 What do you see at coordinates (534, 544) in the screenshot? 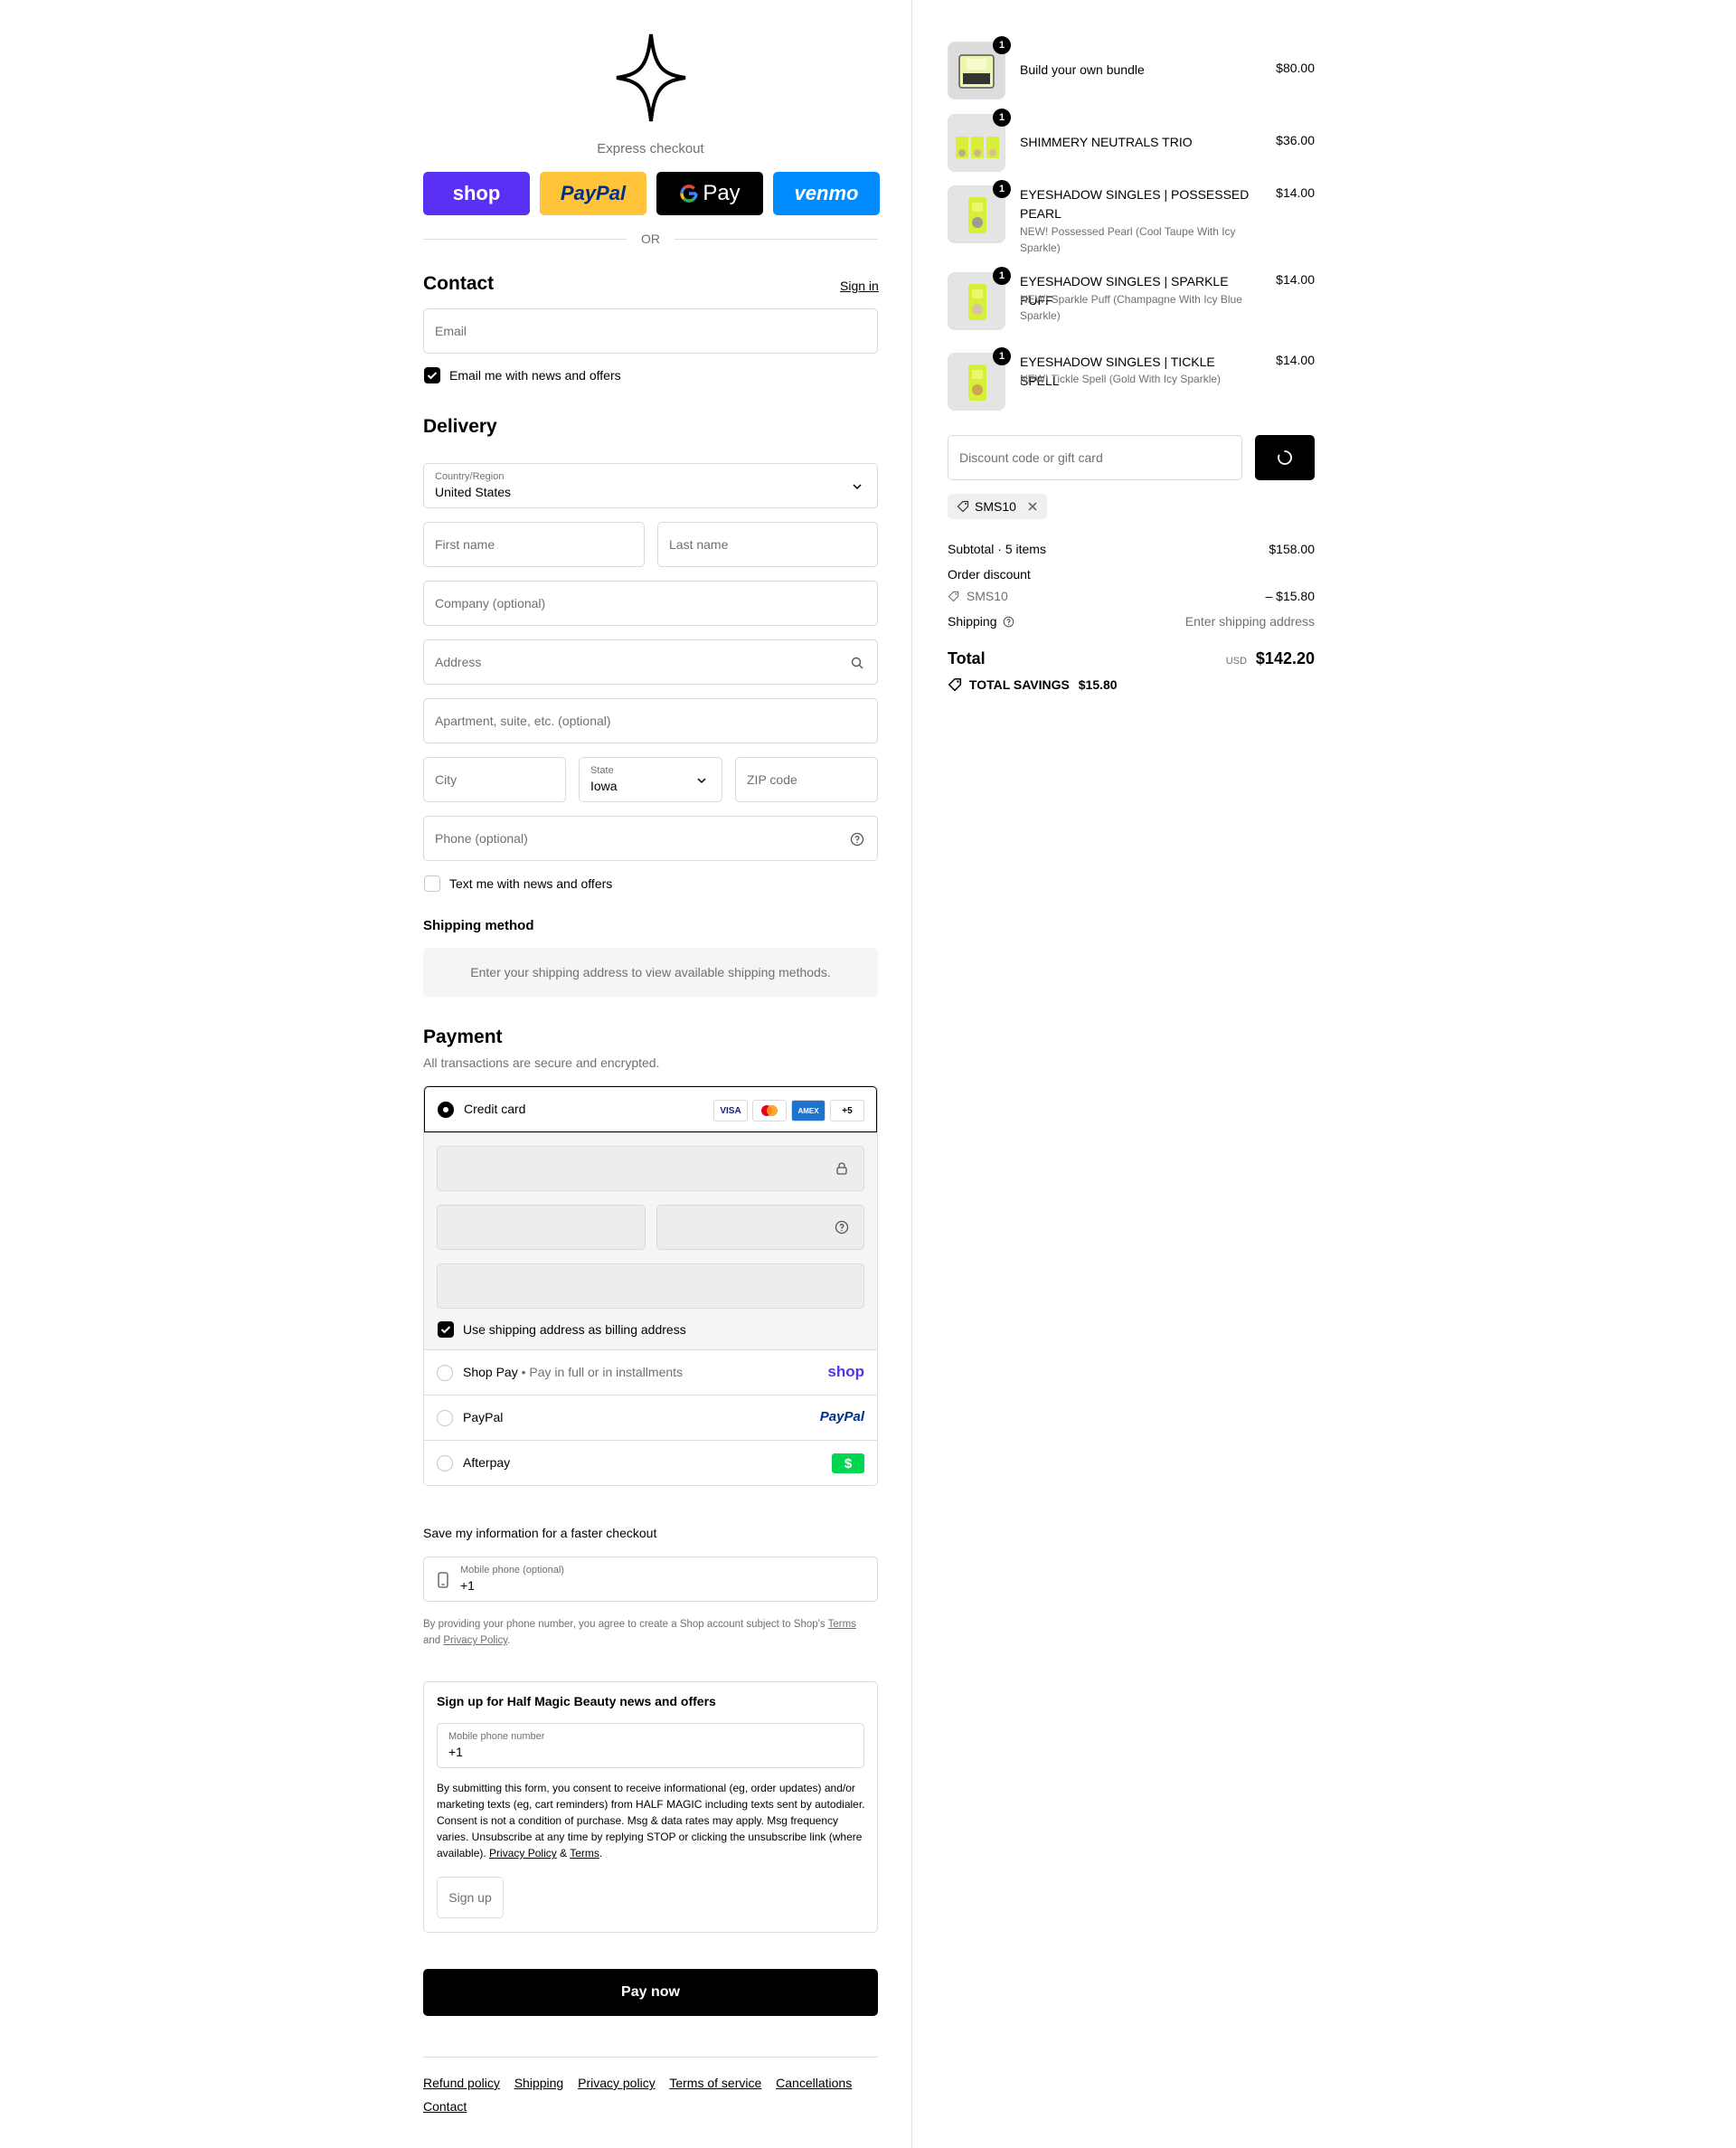
I see `first-name-input: First name` at bounding box center [534, 544].